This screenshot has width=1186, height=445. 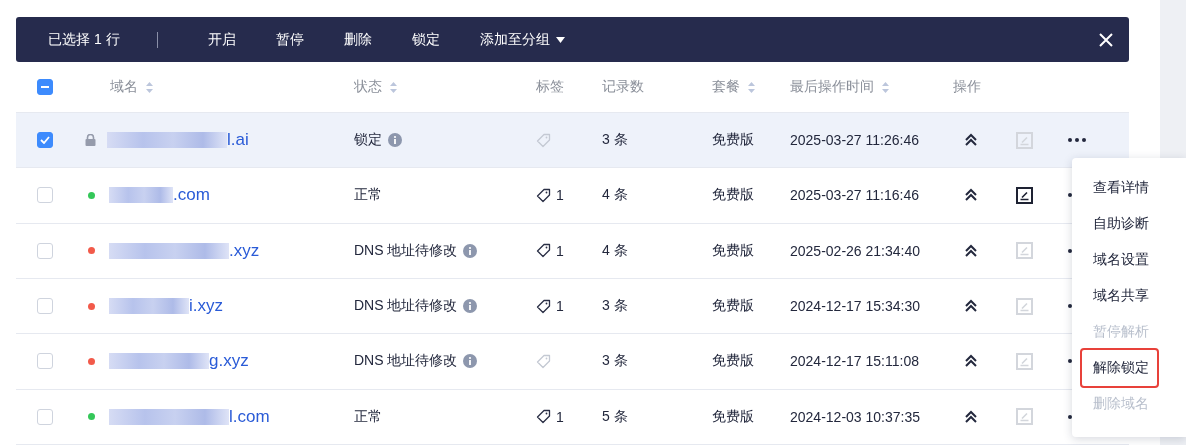 I want to click on caret-icon, so click(x=560, y=39).